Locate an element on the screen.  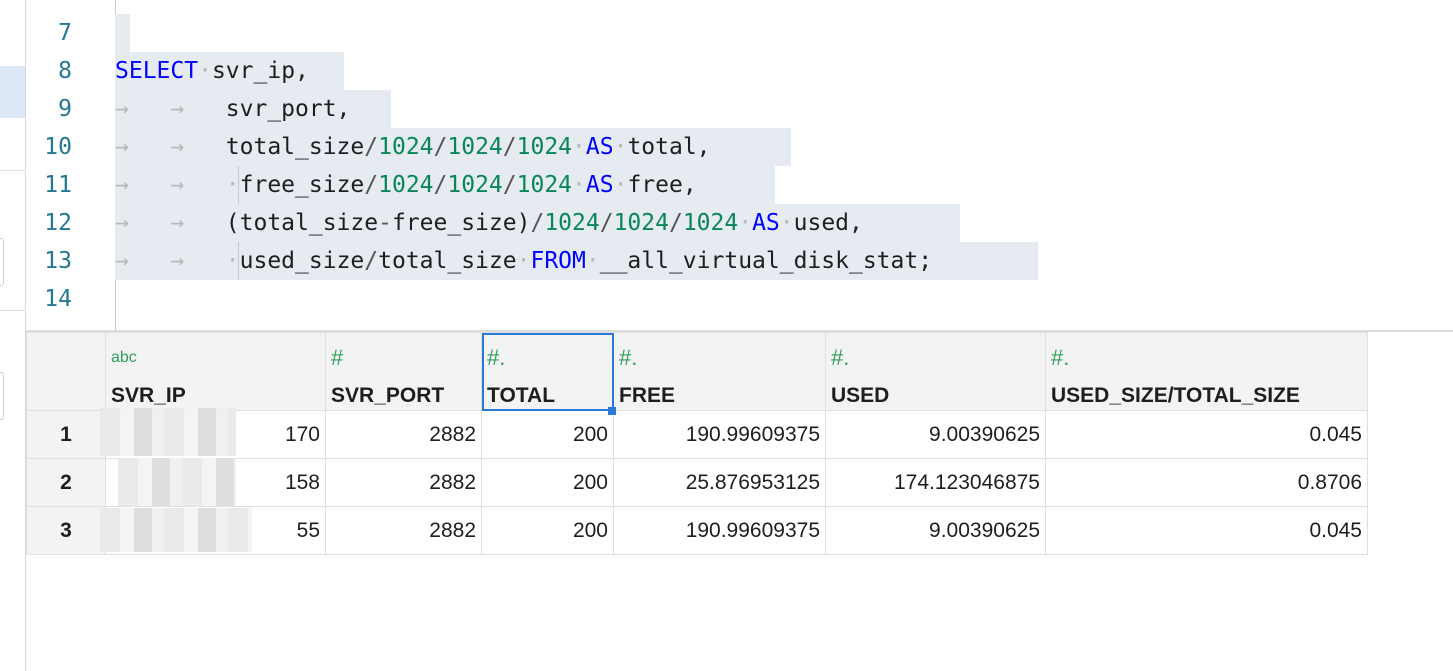
left-panel-active-item is located at coordinates (12, 92).